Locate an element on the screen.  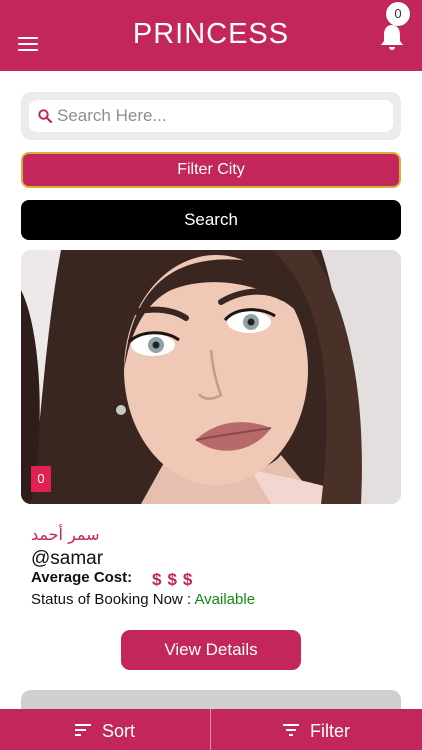
filter-button: Filter is located at coordinates (316, 729).